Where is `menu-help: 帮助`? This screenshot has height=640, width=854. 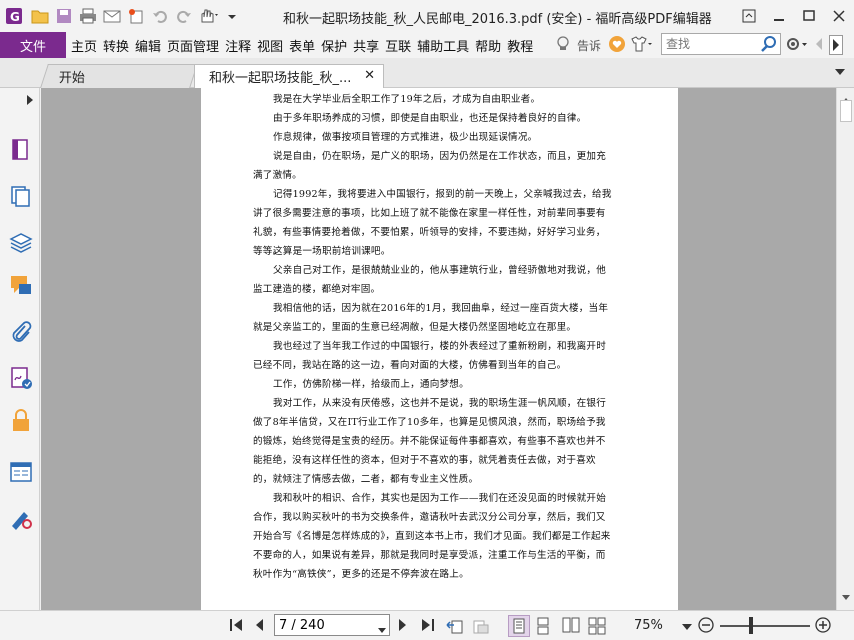
menu-help: 帮助 is located at coordinates (488, 45).